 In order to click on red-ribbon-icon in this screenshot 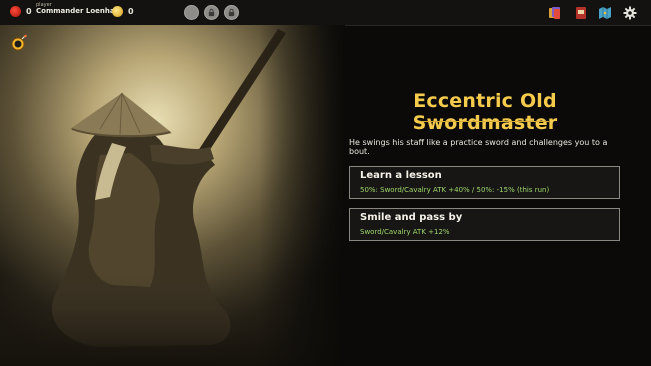, I will do `click(15, 11)`.